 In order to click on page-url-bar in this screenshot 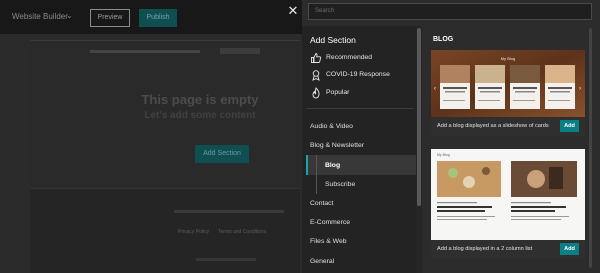, I will do `click(165, 51)`.